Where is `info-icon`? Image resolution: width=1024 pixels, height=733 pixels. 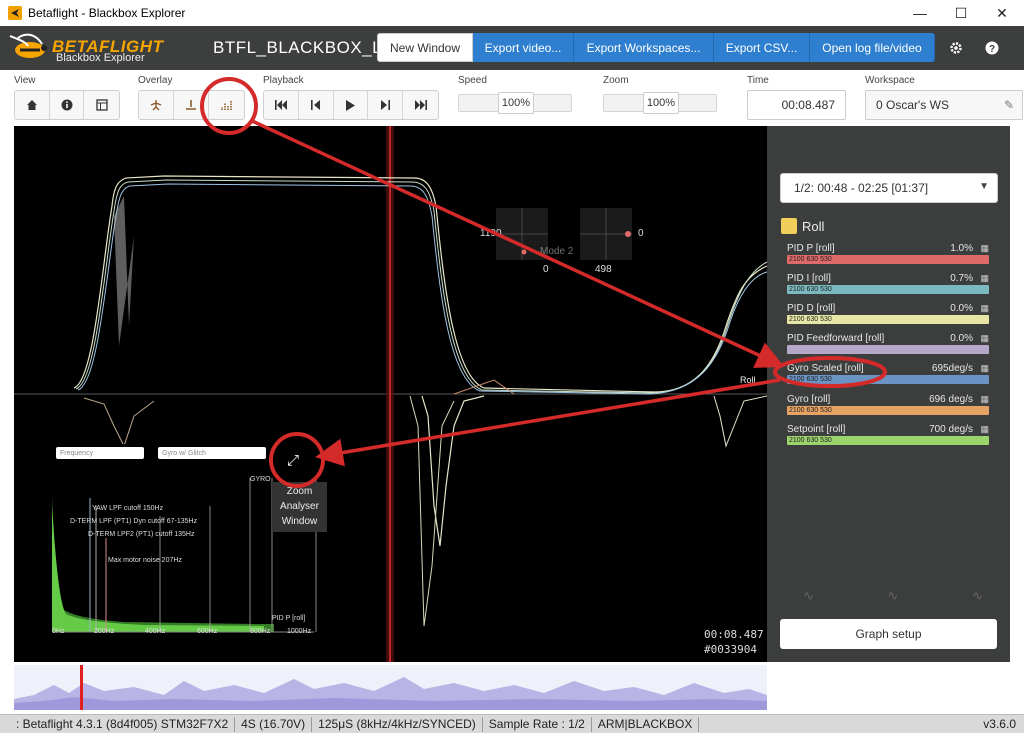
info-icon is located at coordinates (67, 105).